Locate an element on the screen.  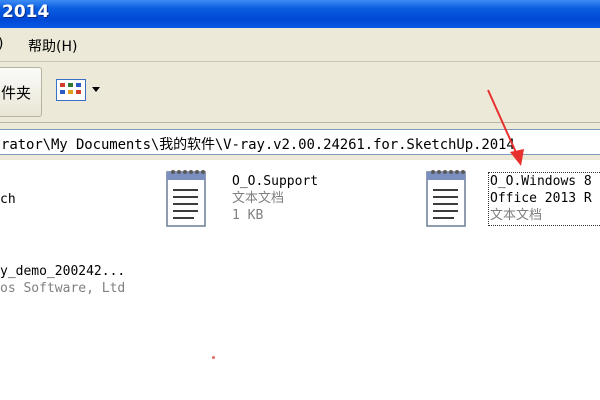
annotation-arrow is located at coordinates (505, 127).